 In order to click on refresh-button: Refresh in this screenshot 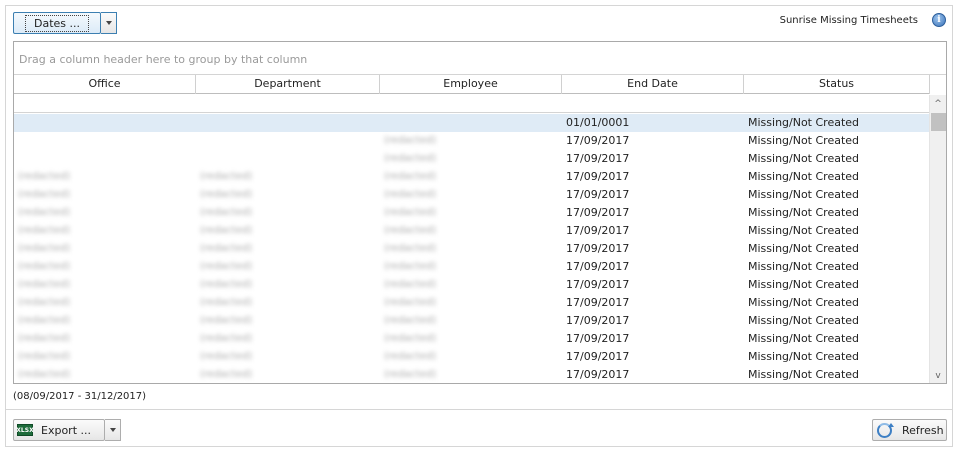, I will do `click(909, 430)`.